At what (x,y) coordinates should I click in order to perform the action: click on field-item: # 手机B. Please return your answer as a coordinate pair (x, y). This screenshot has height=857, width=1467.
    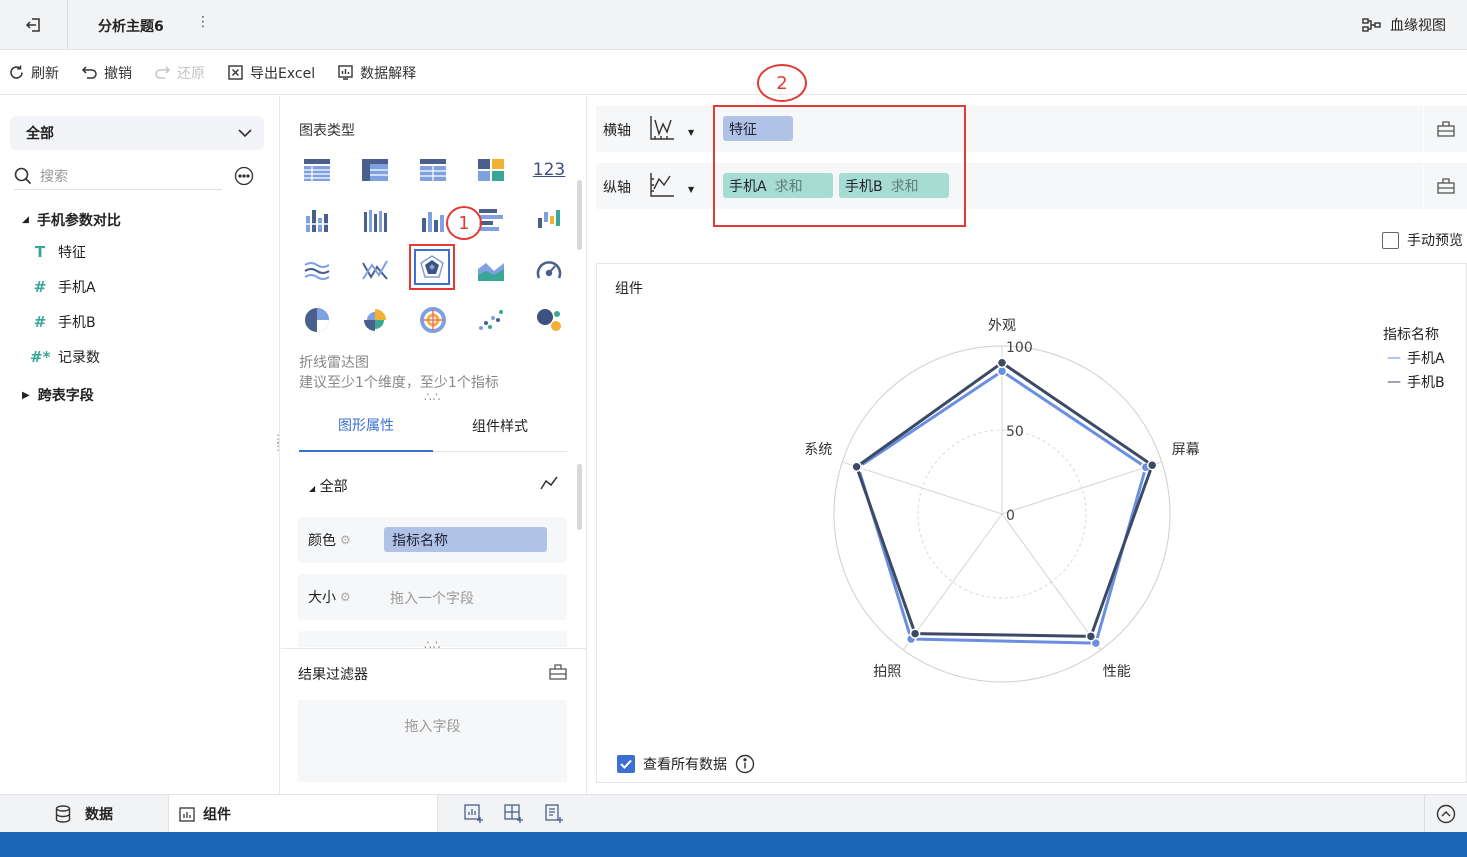
    Looking at the image, I should click on (63, 322).